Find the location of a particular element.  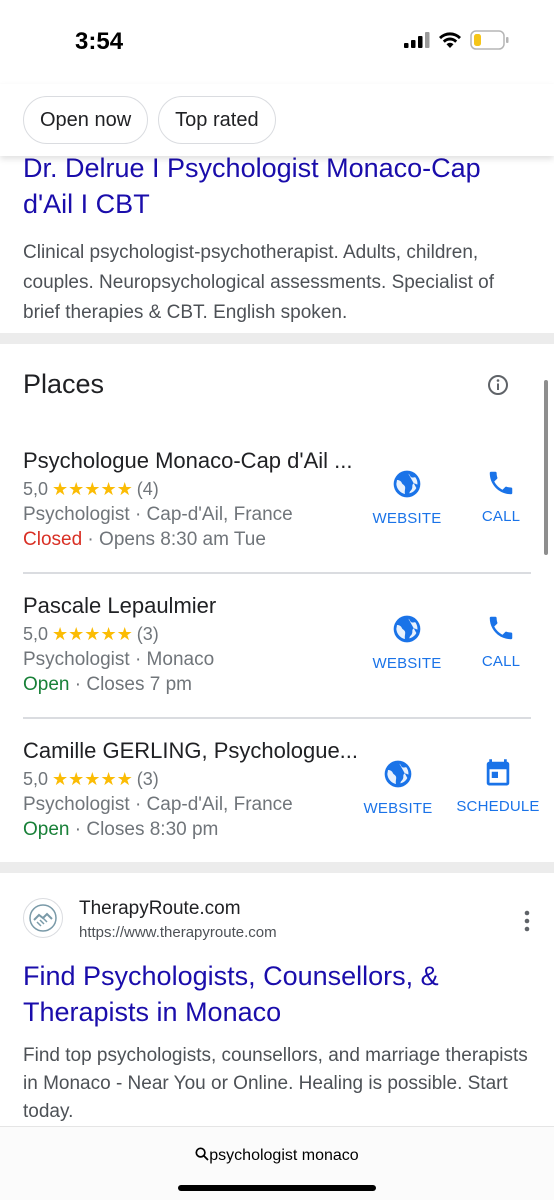

info-icon is located at coordinates (498, 385).